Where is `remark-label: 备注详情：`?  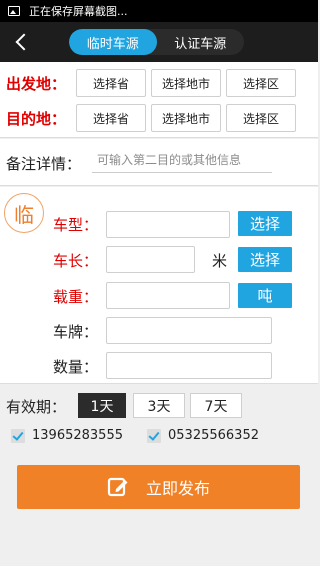 remark-label: 备注详情： is located at coordinates (44, 164).